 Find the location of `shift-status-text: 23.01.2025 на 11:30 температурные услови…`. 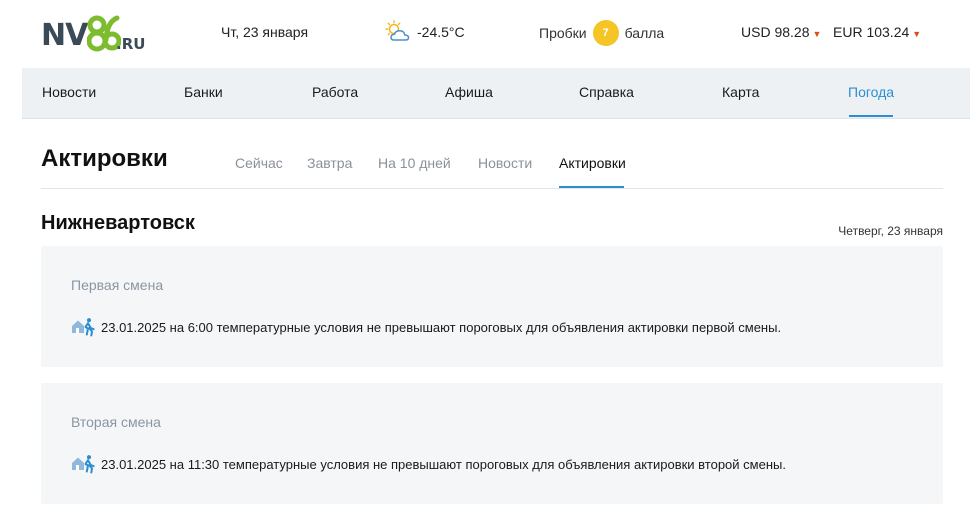

shift-status-text: 23.01.2025 на 11:30 температурные услови… is located at coordinates (443, 464).